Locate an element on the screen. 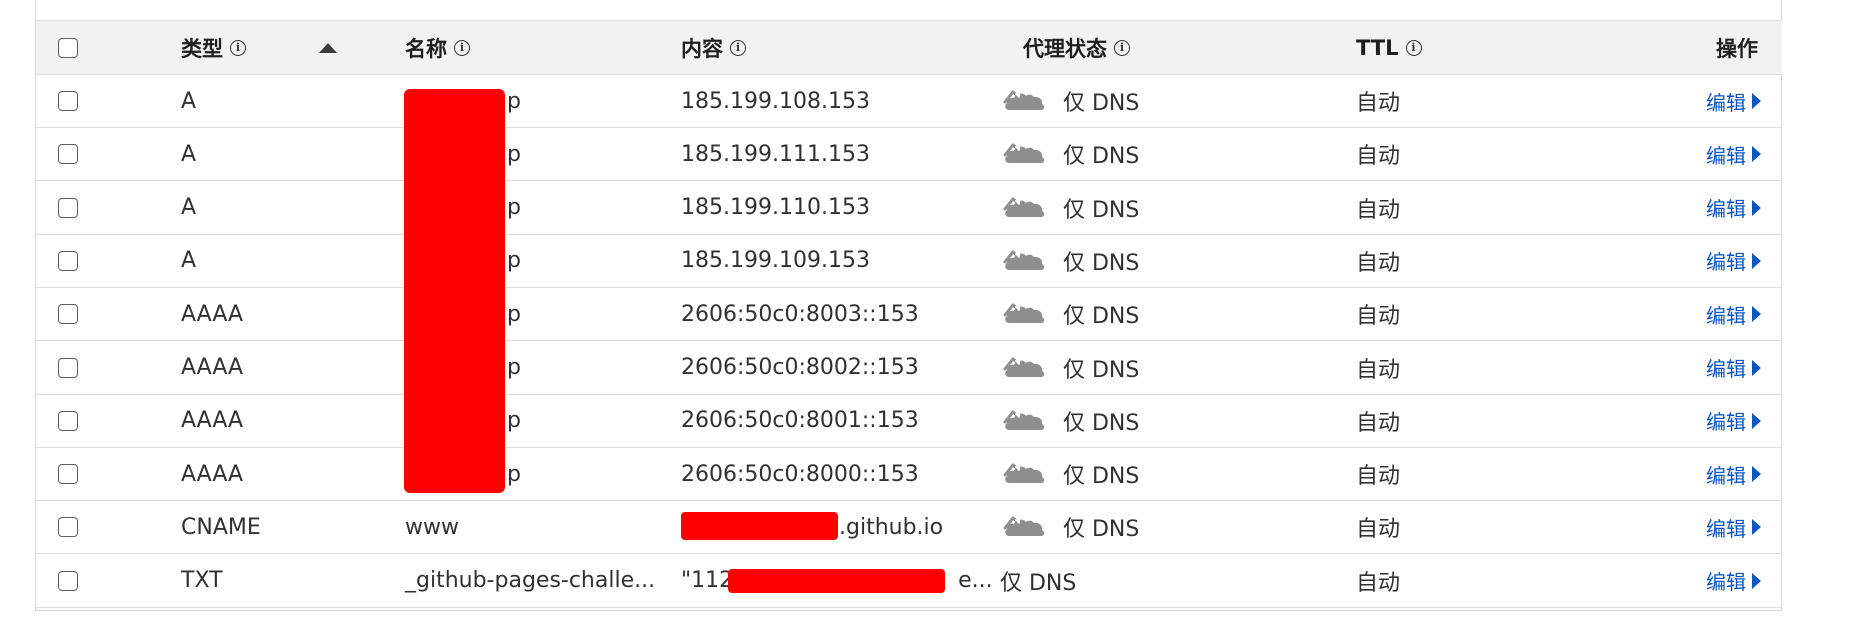 This screenshot has height=621, width=1871. table-row: CNAME www .github.io 仅 DNS 自动 编辑 is located at coordinates (909, 528).